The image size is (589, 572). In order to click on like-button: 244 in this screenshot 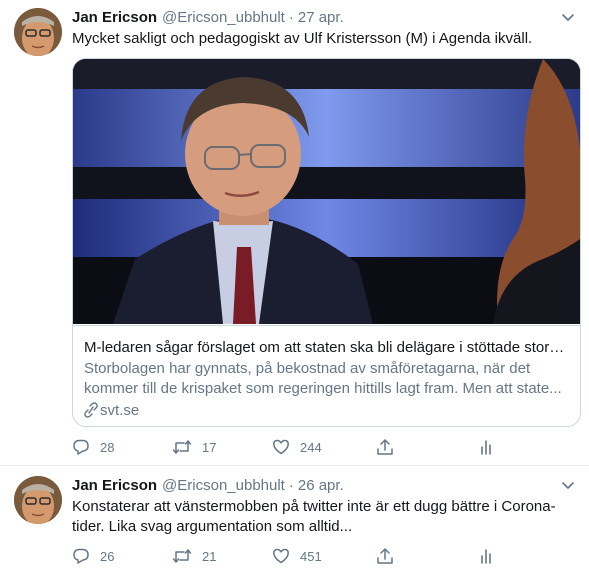, I will do `click(297, 447)`.